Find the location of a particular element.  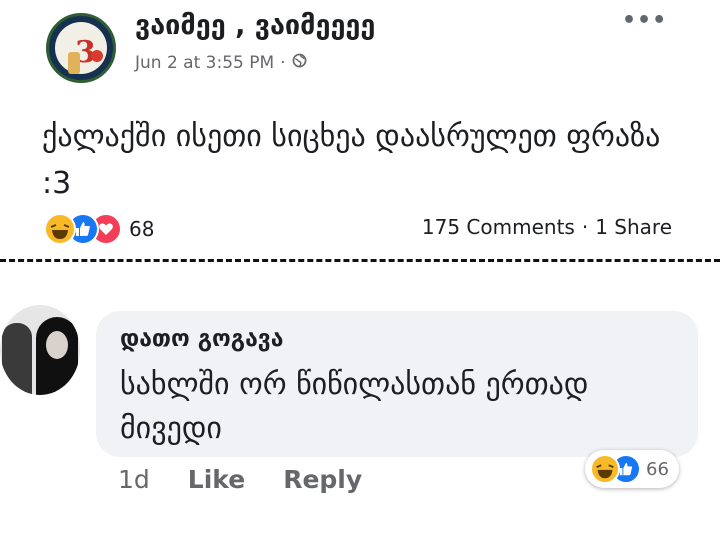

comment-reply-button: Reply is located at coordinates (322, 479).